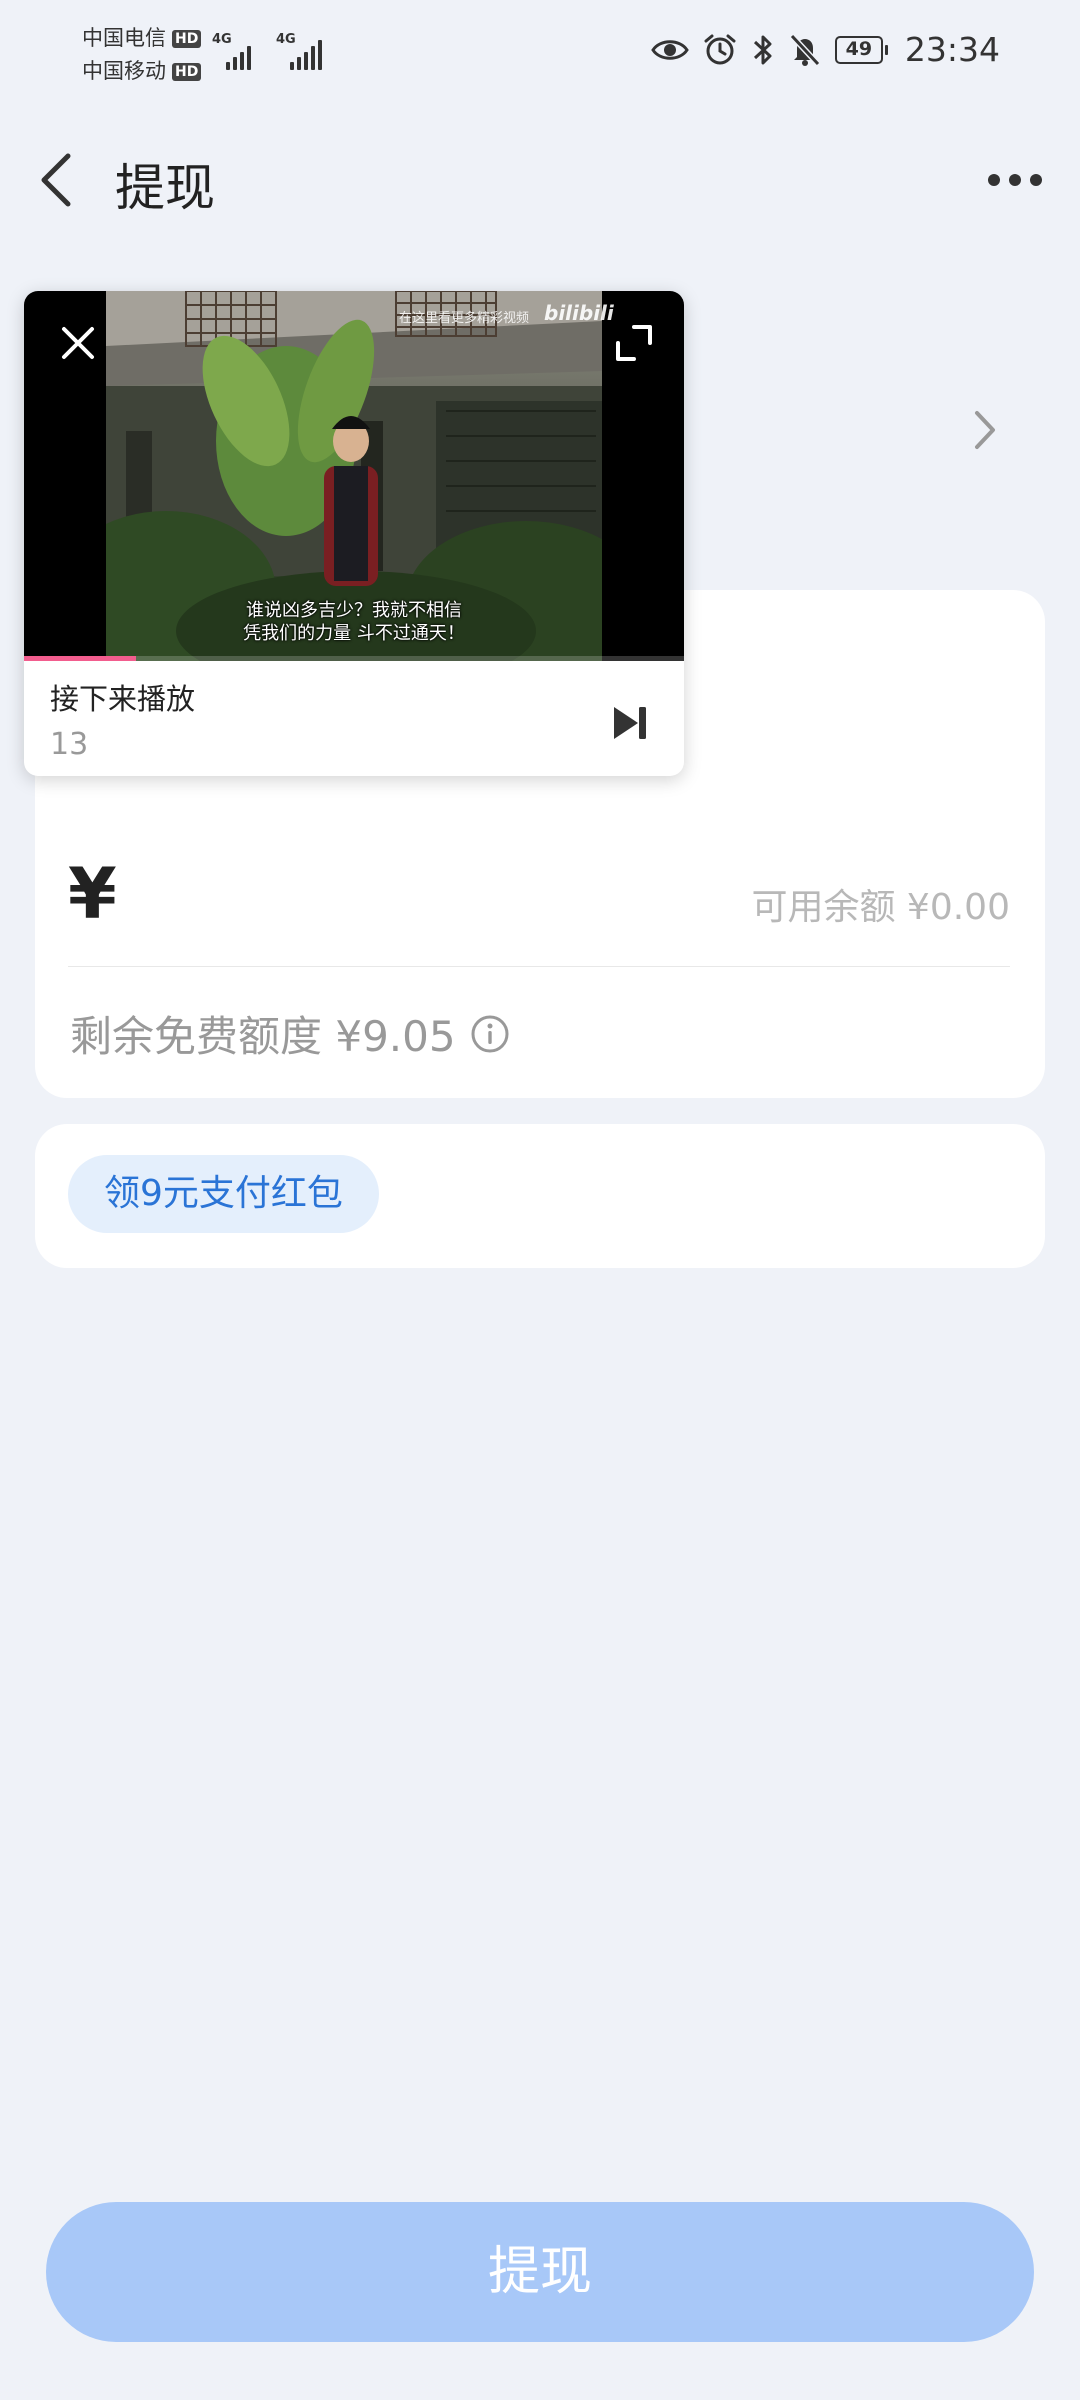 The image size is (1080, 2400). What do you see at coordinates (579, 313) in the screenshot?
I see `bilibili-logo: bilibili` at bounding box center [579, 313].